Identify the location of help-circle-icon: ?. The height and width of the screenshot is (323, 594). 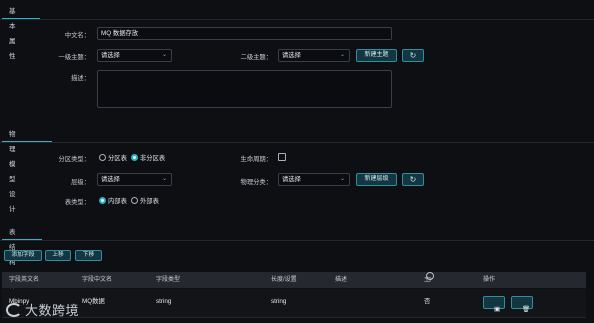
(430, 278).